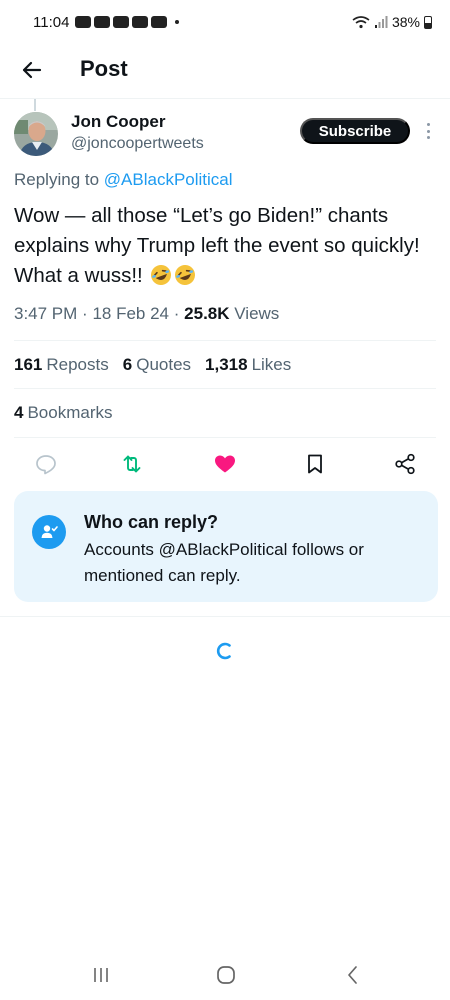  I want to click on status-right: 38%, so click(392, 22).